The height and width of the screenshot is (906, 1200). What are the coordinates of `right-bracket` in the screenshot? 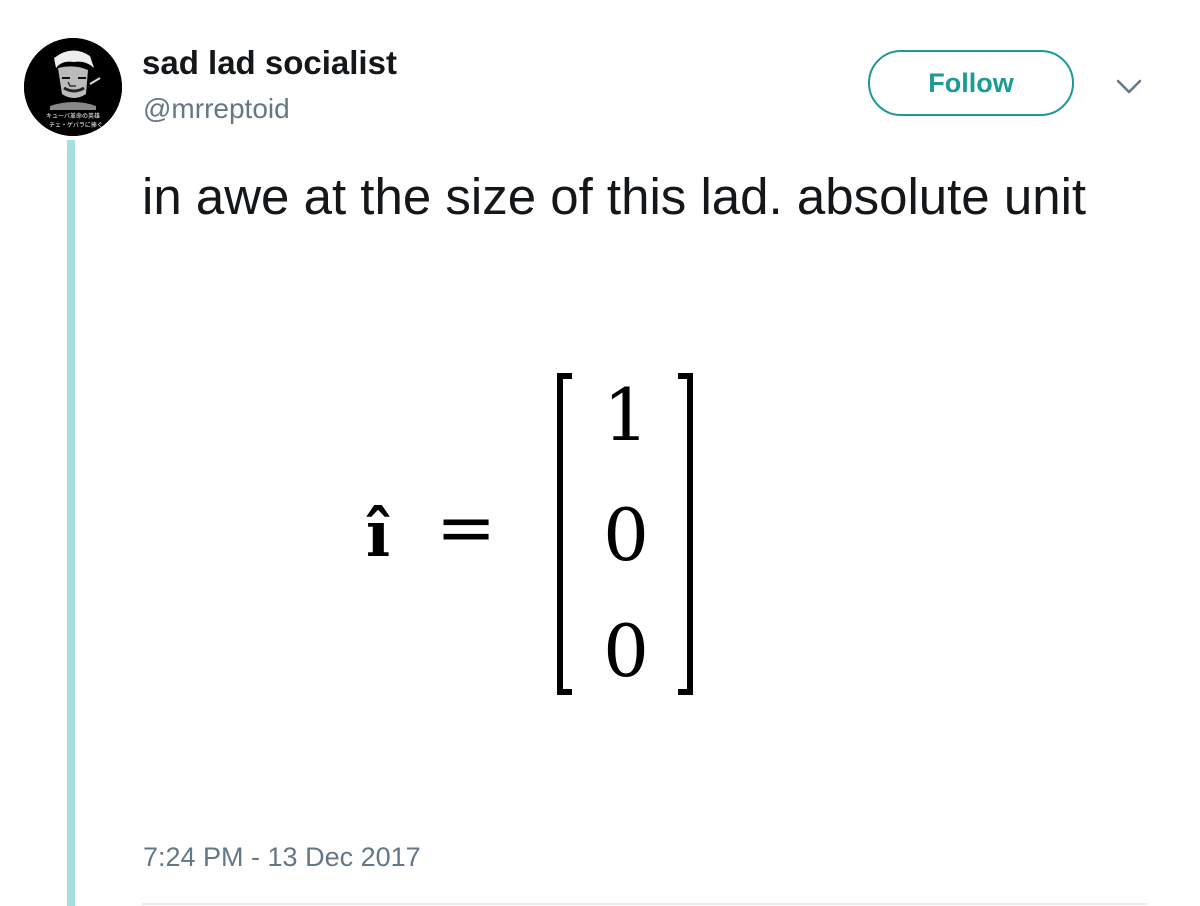 It's located at (685, 534).